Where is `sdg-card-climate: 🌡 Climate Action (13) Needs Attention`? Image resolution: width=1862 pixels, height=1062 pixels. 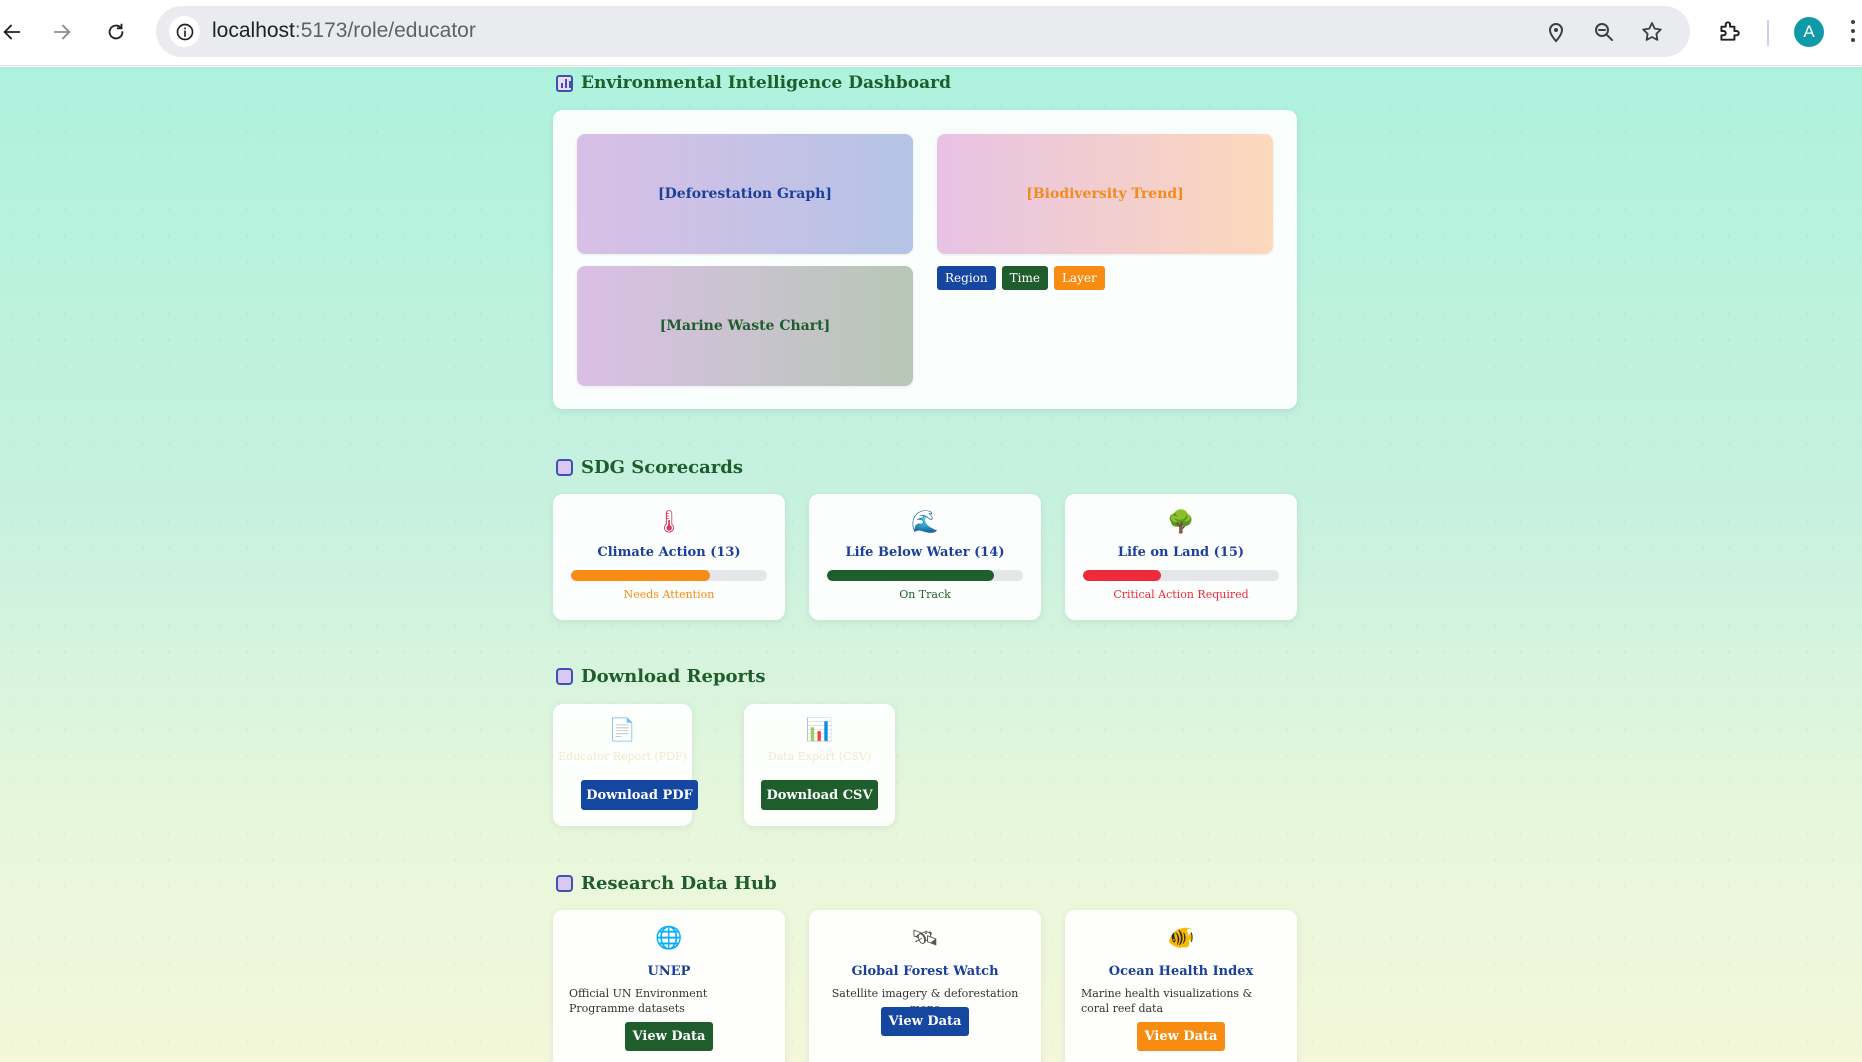 sdg-card-climate: 🌡 Climate Action (13) Needs Attention is located at coordinates (669, 557).